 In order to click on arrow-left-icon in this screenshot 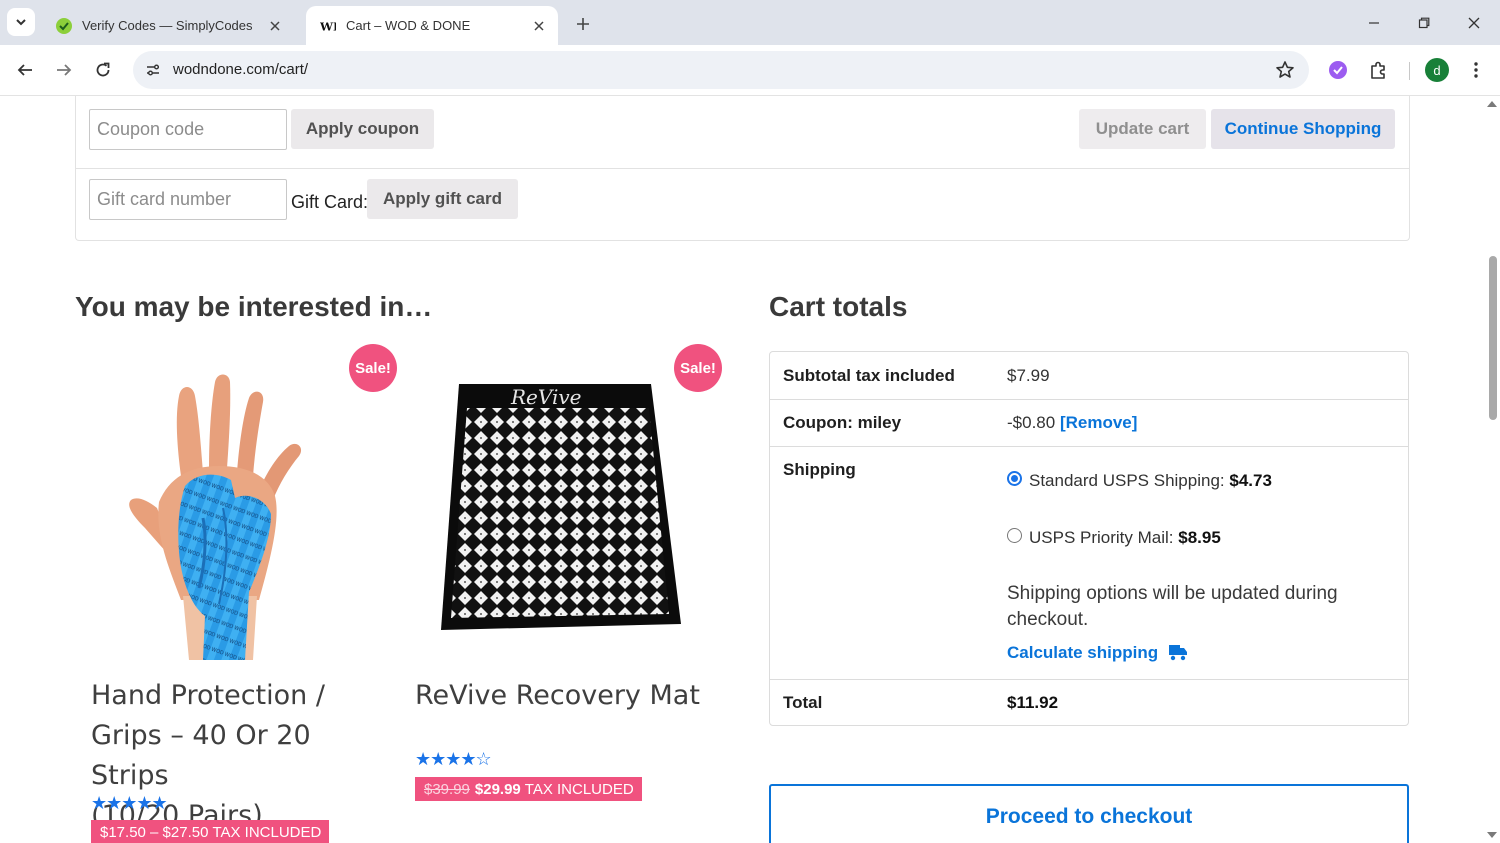, I will do `click(24, 70)`.